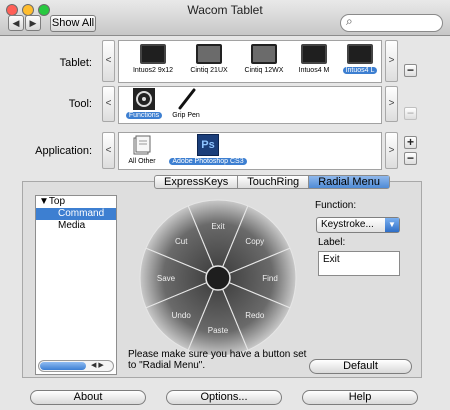 This screenshot has height=410, width=450. I want to click on tool-row-label: Tool:, so click(80, 104).